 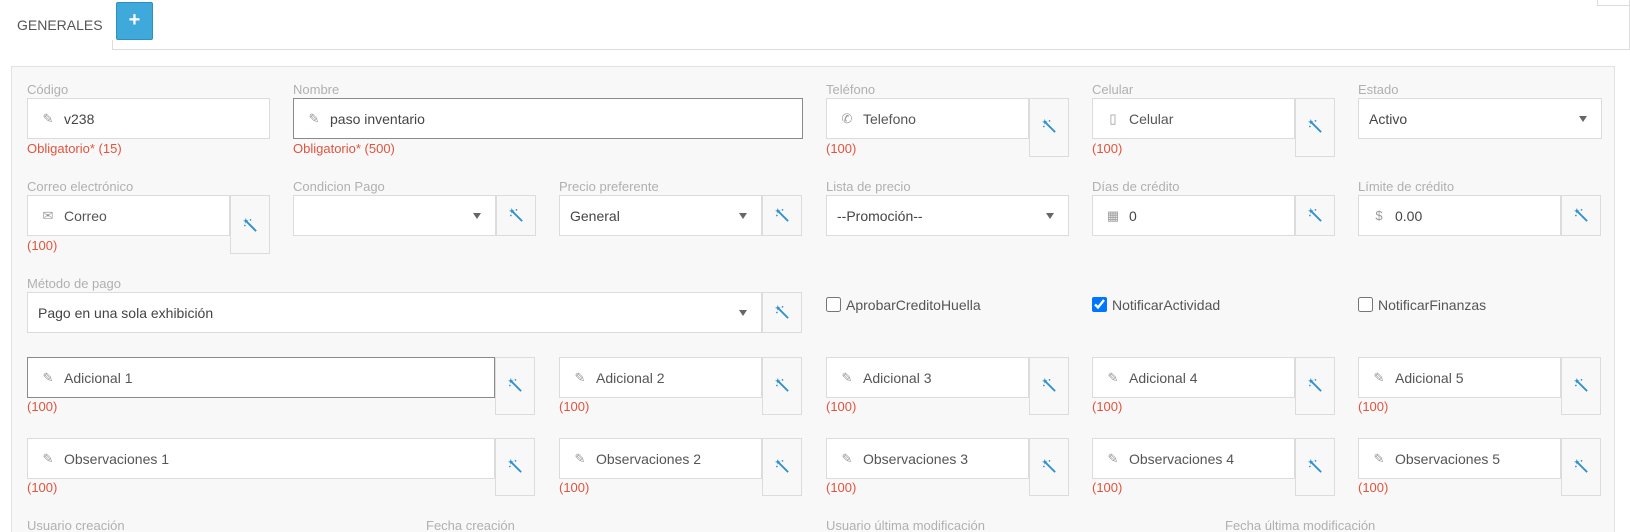 What do you see at coordinates (261, 377) in the screenshot?
I see `adicional-1-input: ✎ Adicional 1` at bounding box center [261, 377].